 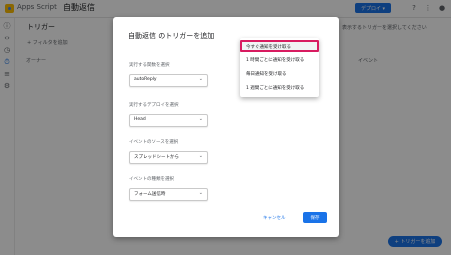 I want to click on dialog-title: 自動返信 のトリガーを追加, so click(x=171, y=36).